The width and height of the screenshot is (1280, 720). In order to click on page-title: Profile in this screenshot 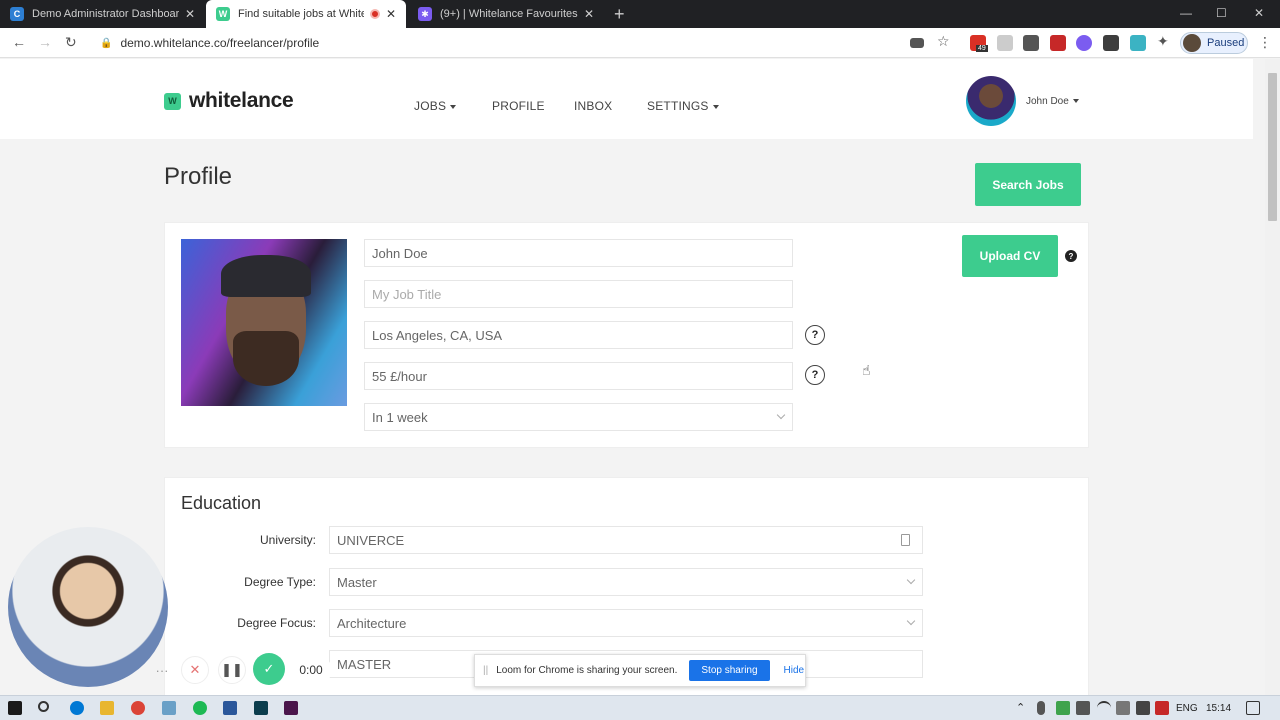, I will do `click(198, 176)`.